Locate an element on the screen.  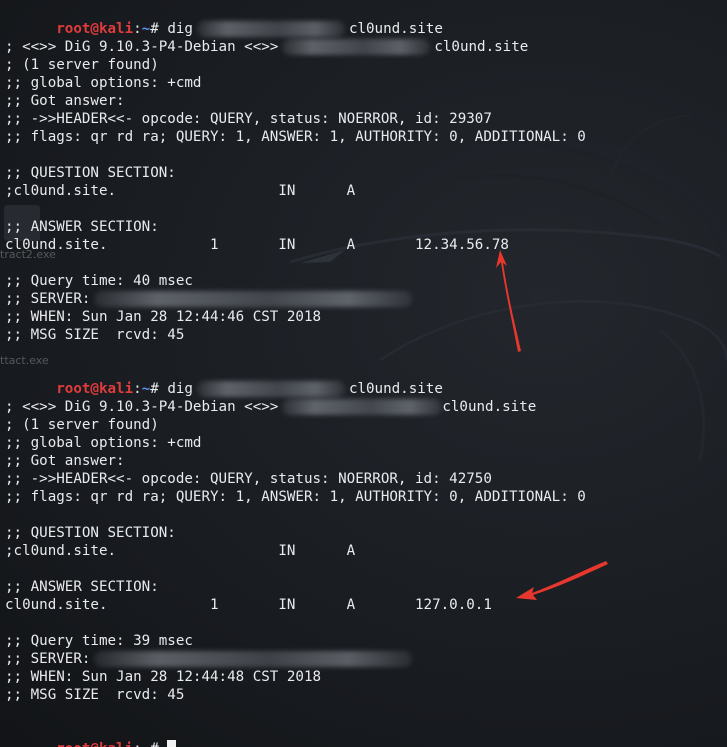
block-cursor-icon is located at coordinates (172, 743).